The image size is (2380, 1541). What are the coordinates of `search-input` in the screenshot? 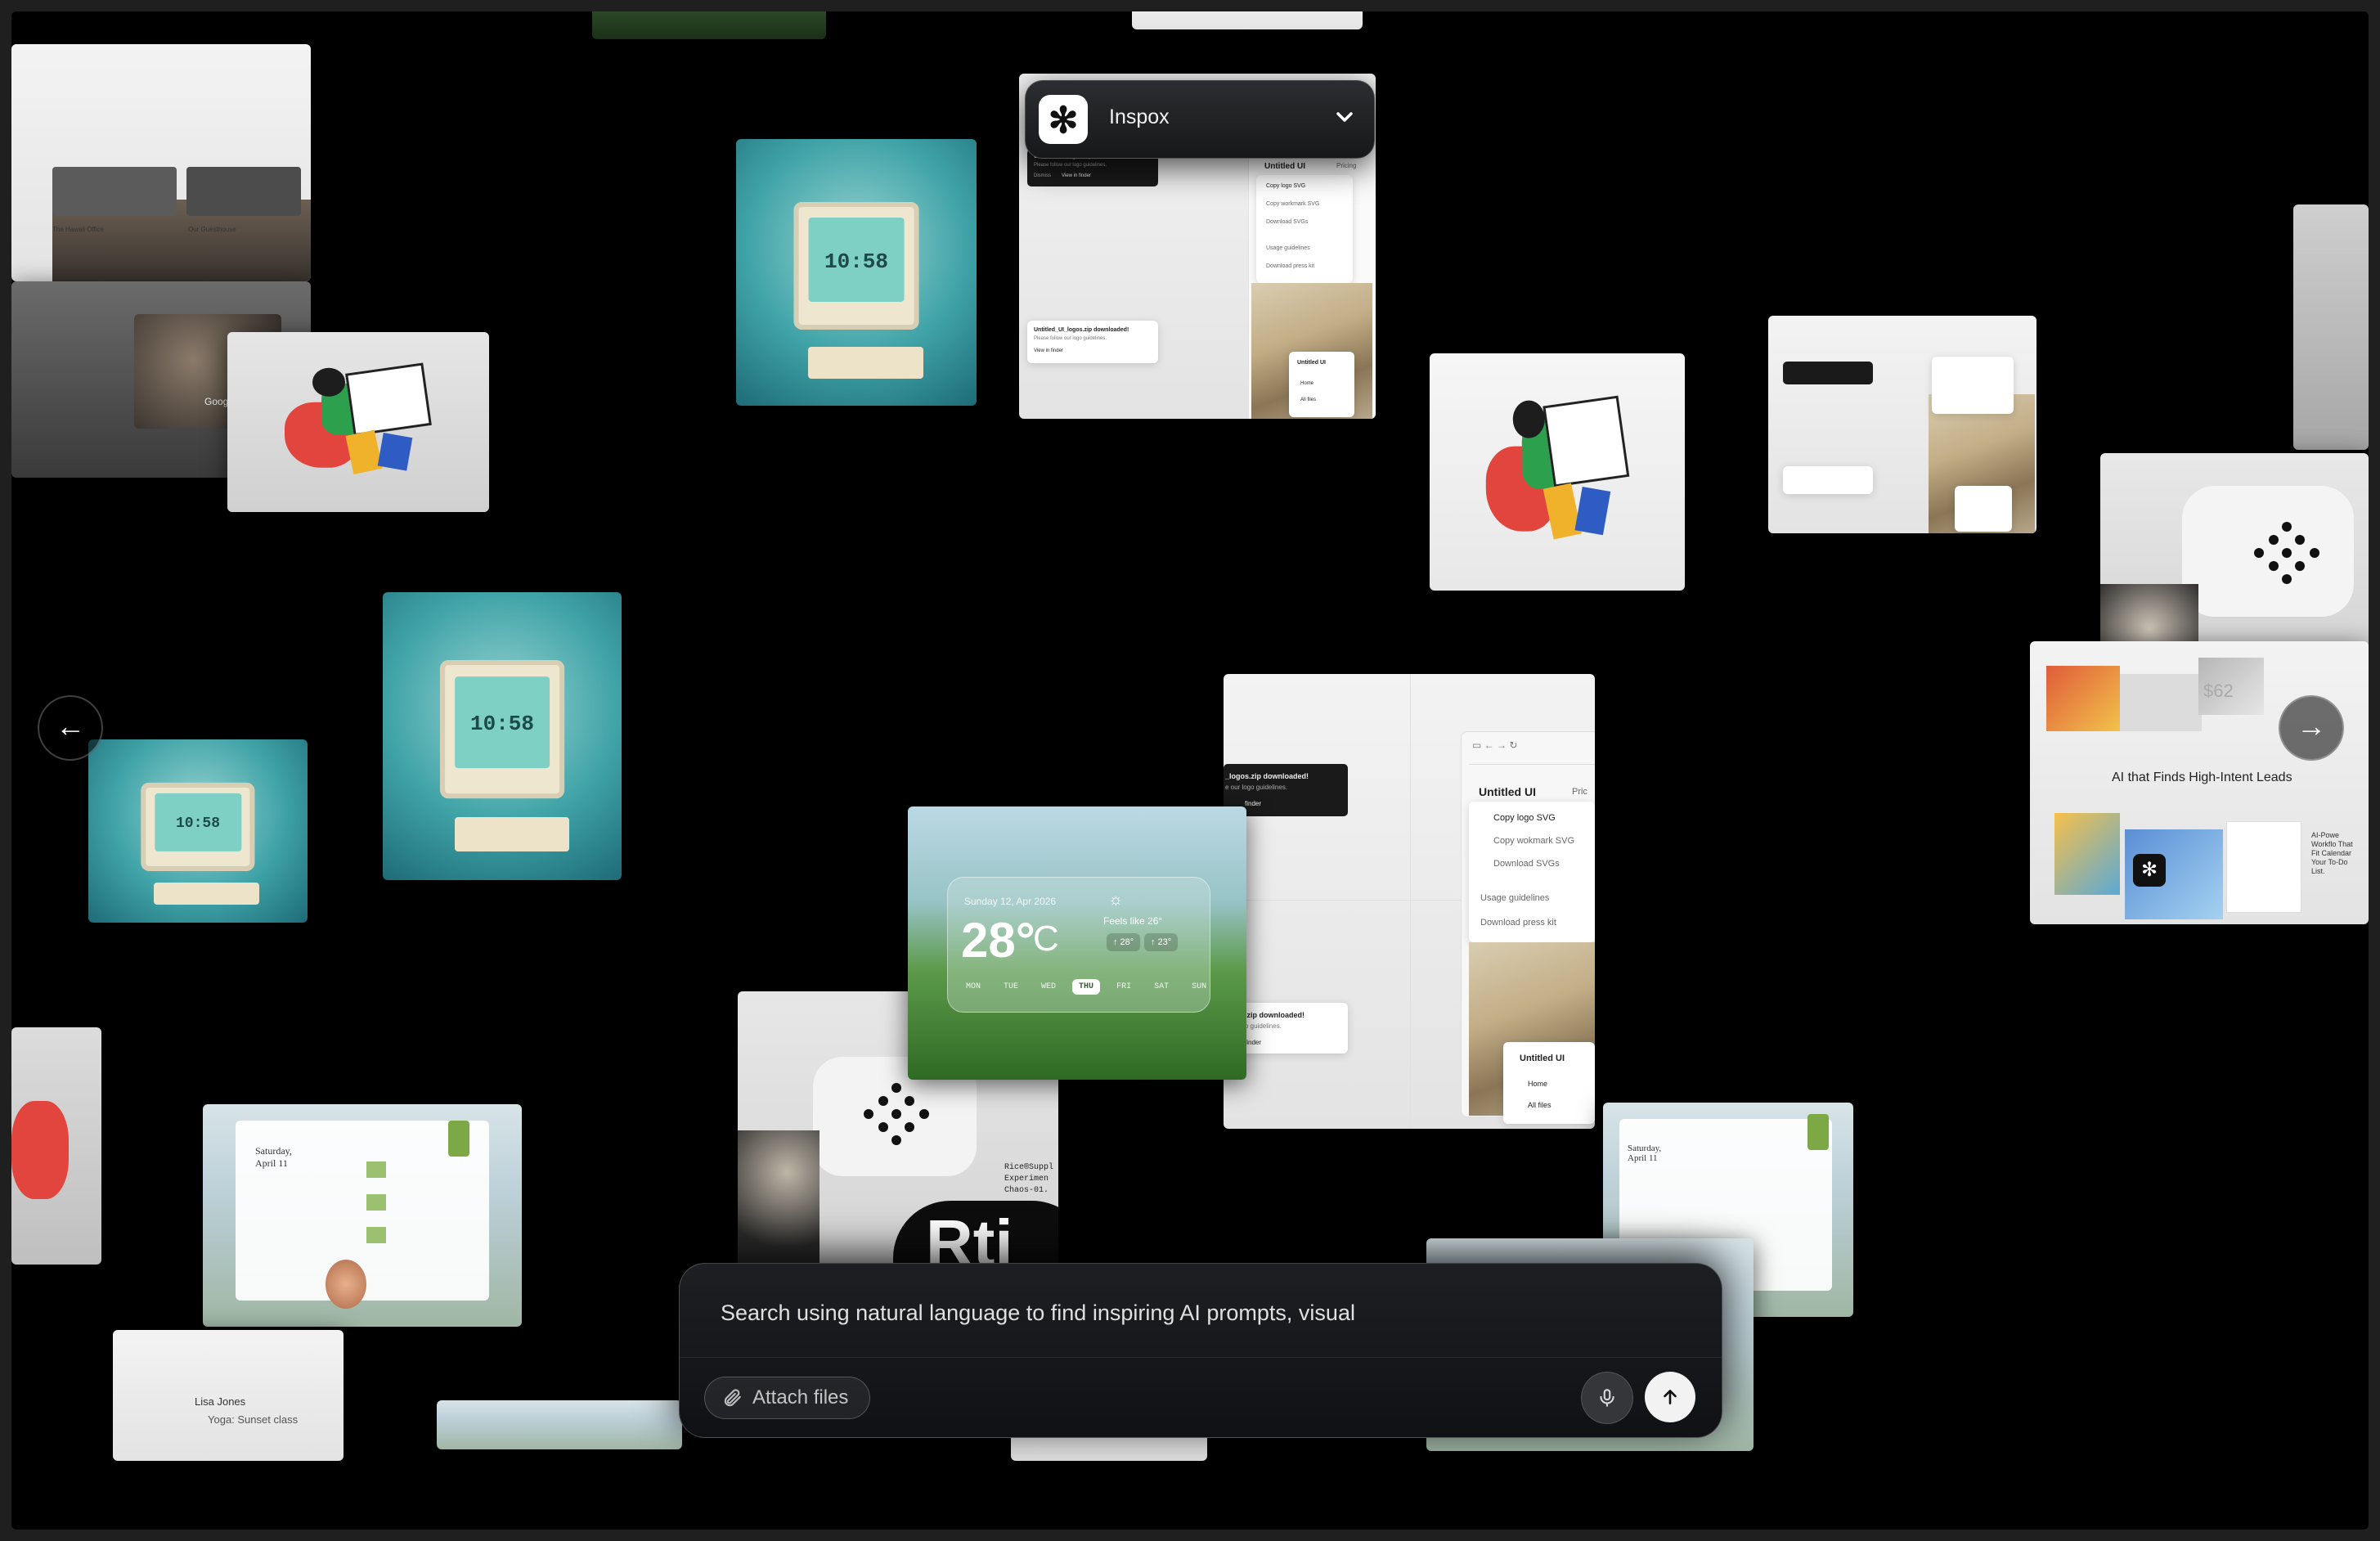 It's located at (1171, 1312).